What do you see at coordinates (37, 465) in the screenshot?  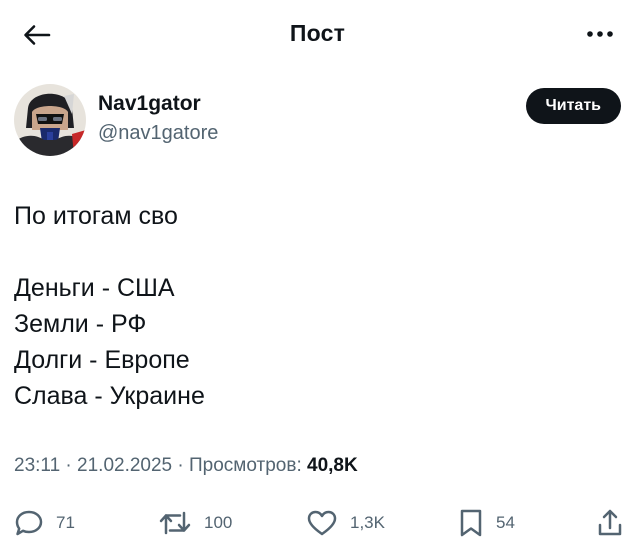 I see `post-time: 23:11` at bounding box center [37, 465].